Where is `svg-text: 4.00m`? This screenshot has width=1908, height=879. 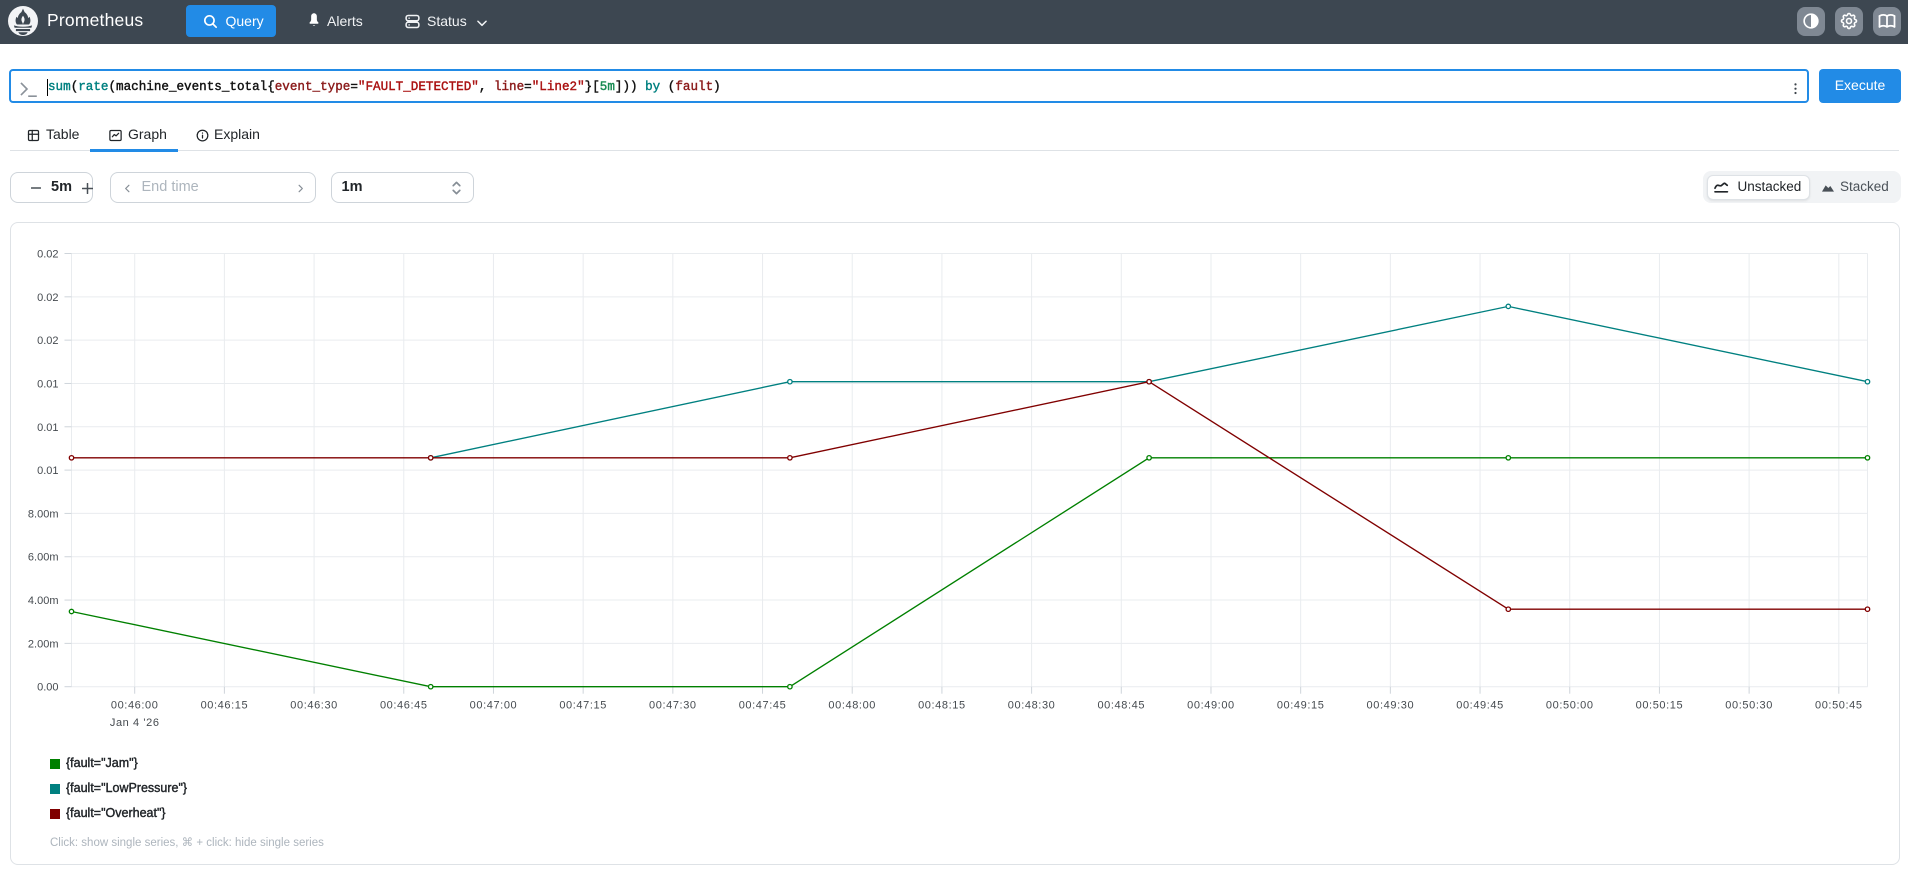 svg-text: 4.00m is located at coordinates (42, 601).